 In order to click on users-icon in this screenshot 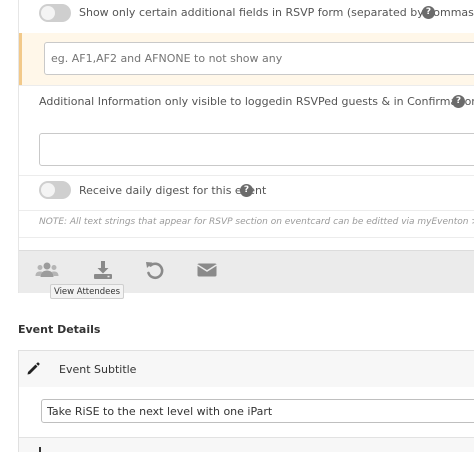, I will do `click(47, 270)`.